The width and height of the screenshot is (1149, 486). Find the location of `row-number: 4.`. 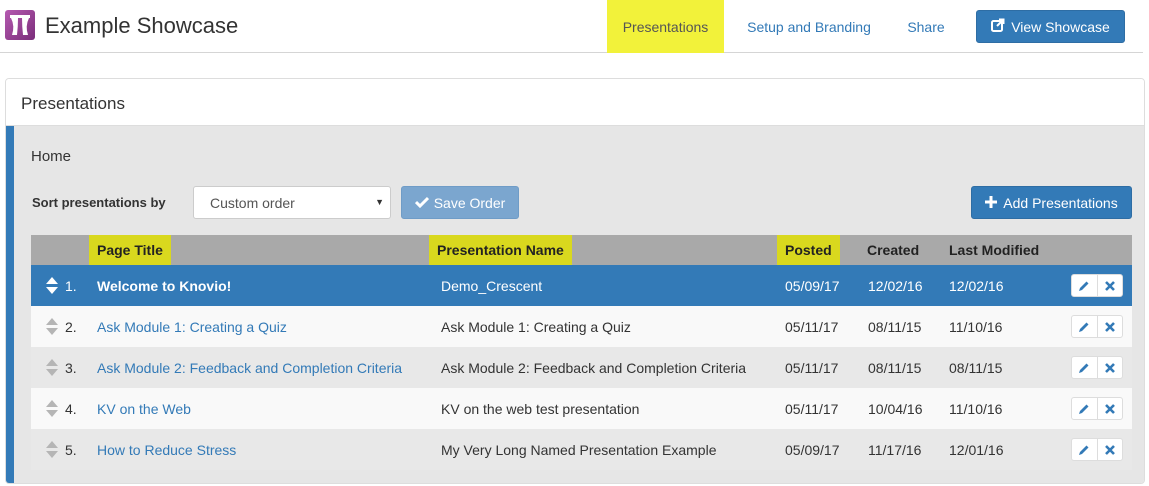

row-number: 4. is located at coordinates (71, 408).